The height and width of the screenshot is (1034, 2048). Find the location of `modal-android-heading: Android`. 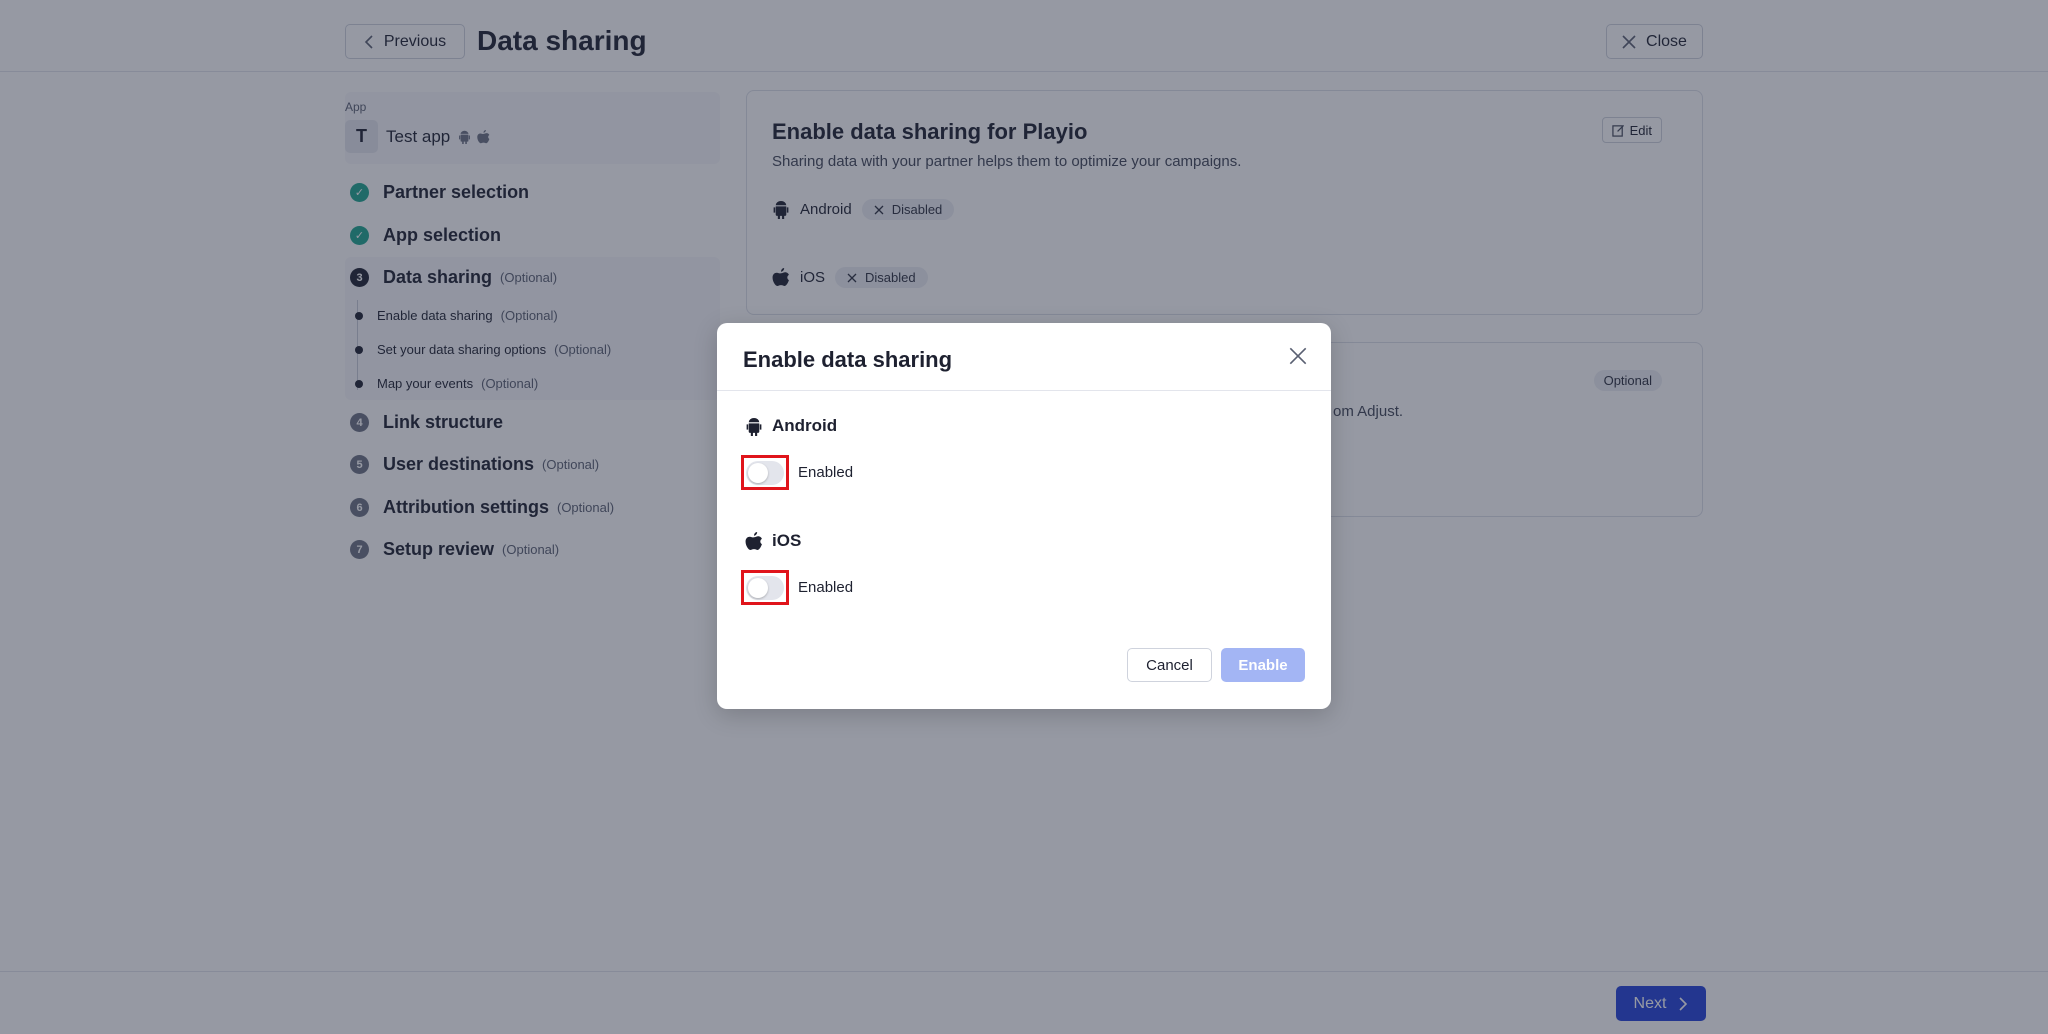

modal-android-heading: Android is located at coordinates (791, 426).